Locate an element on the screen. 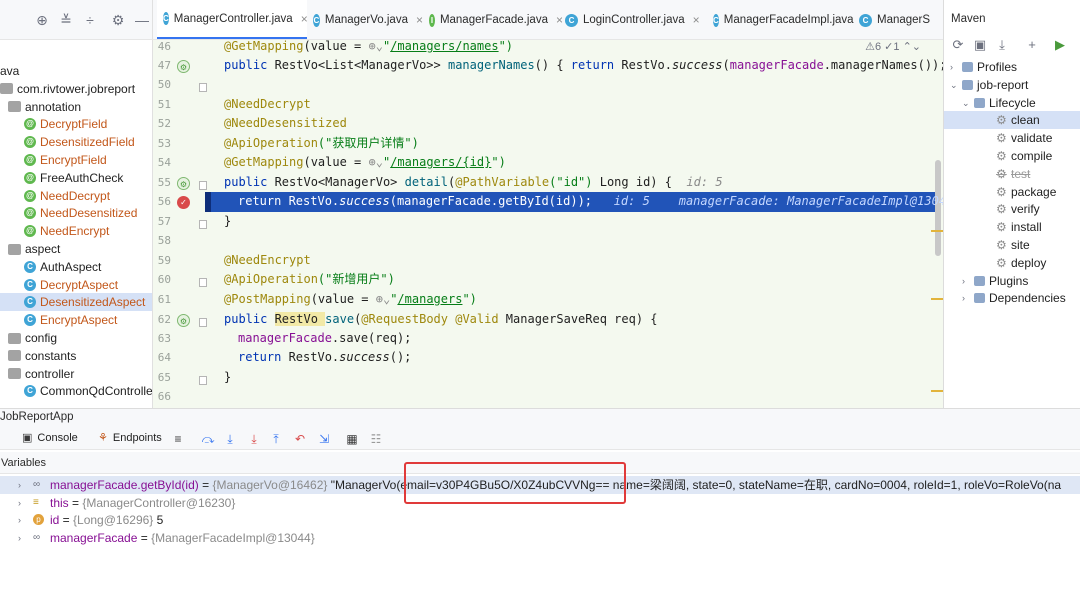 The height and width of the screenshot is (589, 1080). tree-item: @ EncryptField is located at coordinates (53, 160).